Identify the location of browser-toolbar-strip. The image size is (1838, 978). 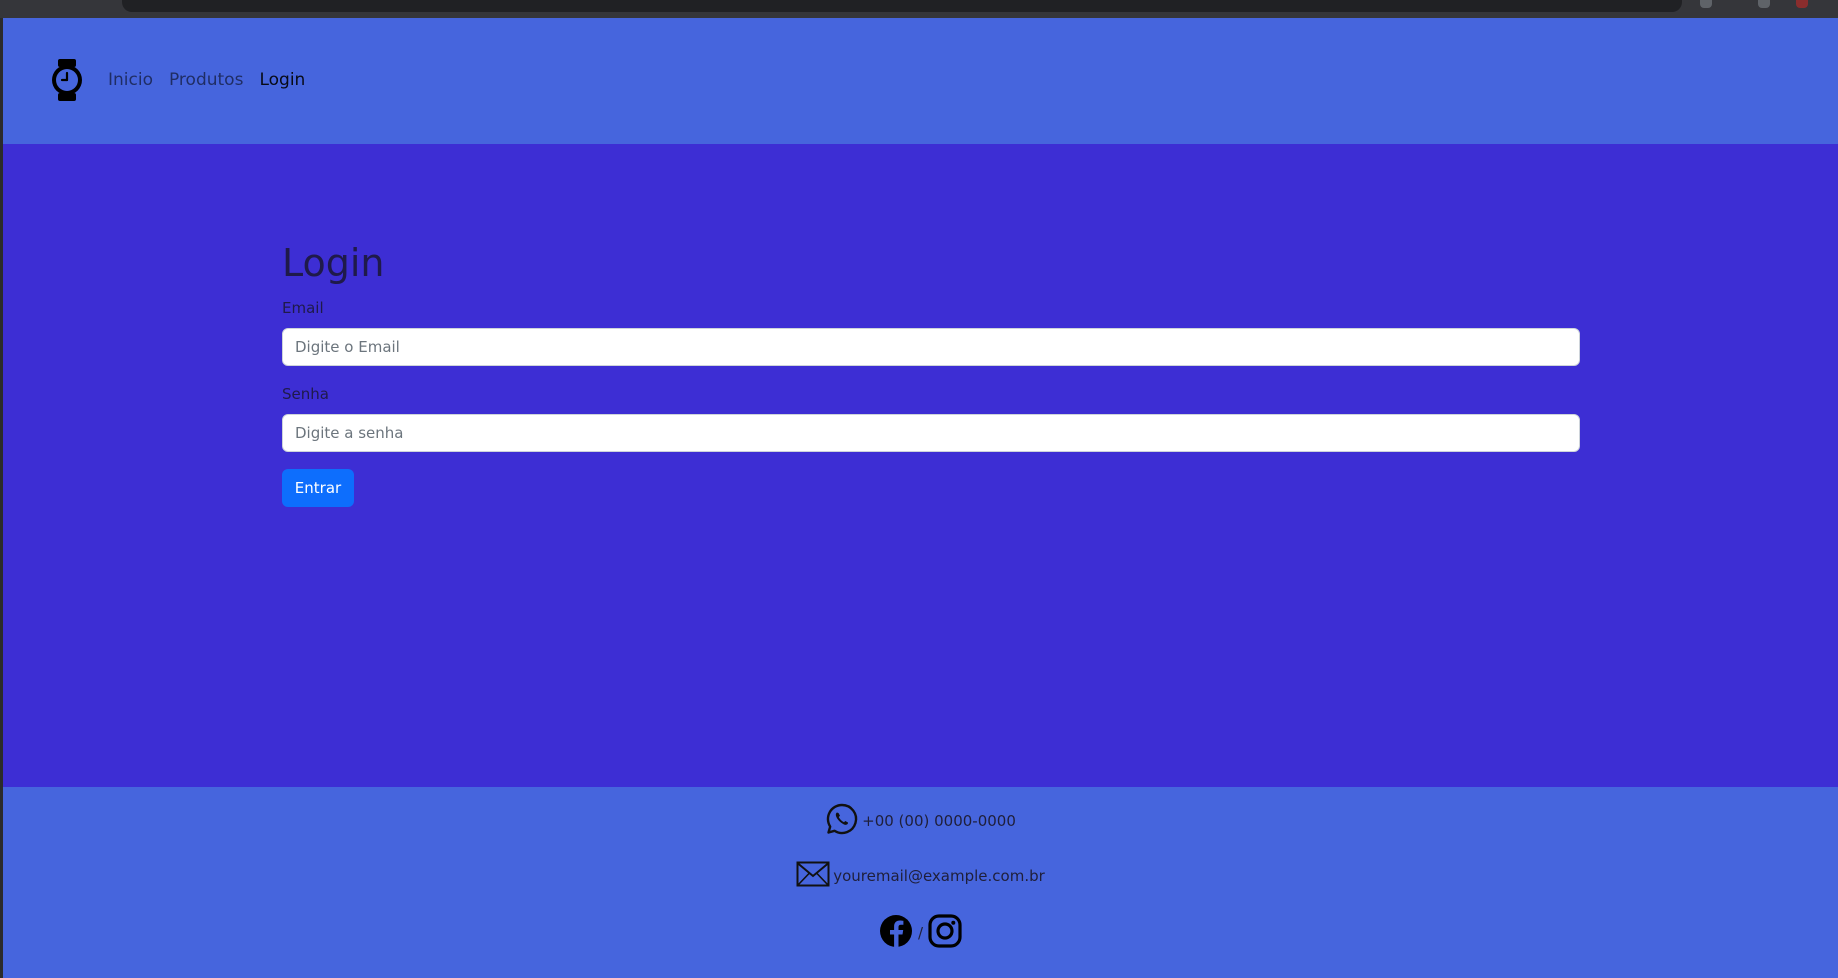
(919, 9).